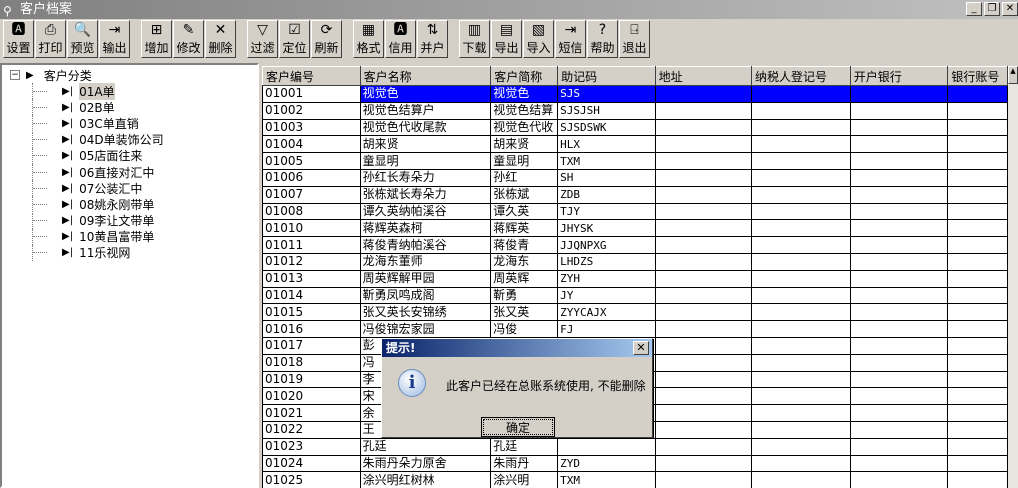  I want to click on table-cell: 01017, so click(311, 345).